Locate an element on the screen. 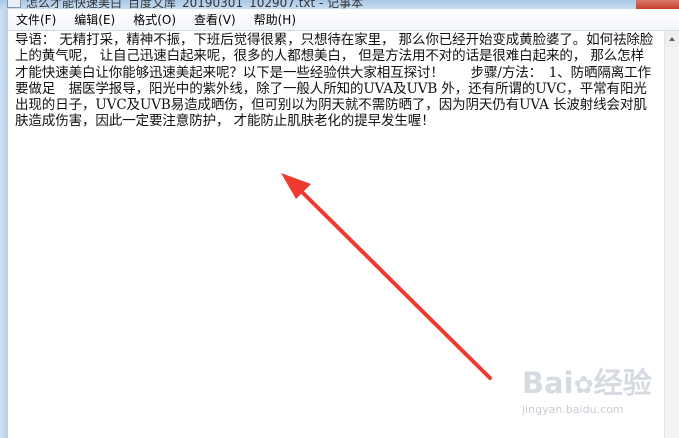 The image size is (679, 438). baidu-jingyan-watermark: Bai✿经验 jingyan.baidu.com is located at coordinates (597, 390).